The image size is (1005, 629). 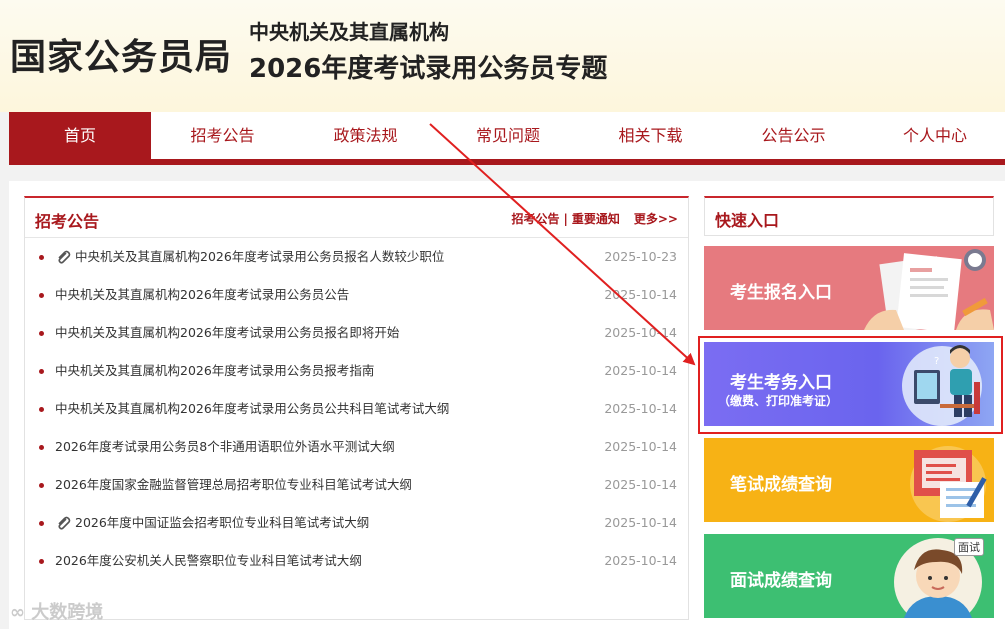 I want to click on nav-announcements: 公告公示, so click(x=793, y=135).